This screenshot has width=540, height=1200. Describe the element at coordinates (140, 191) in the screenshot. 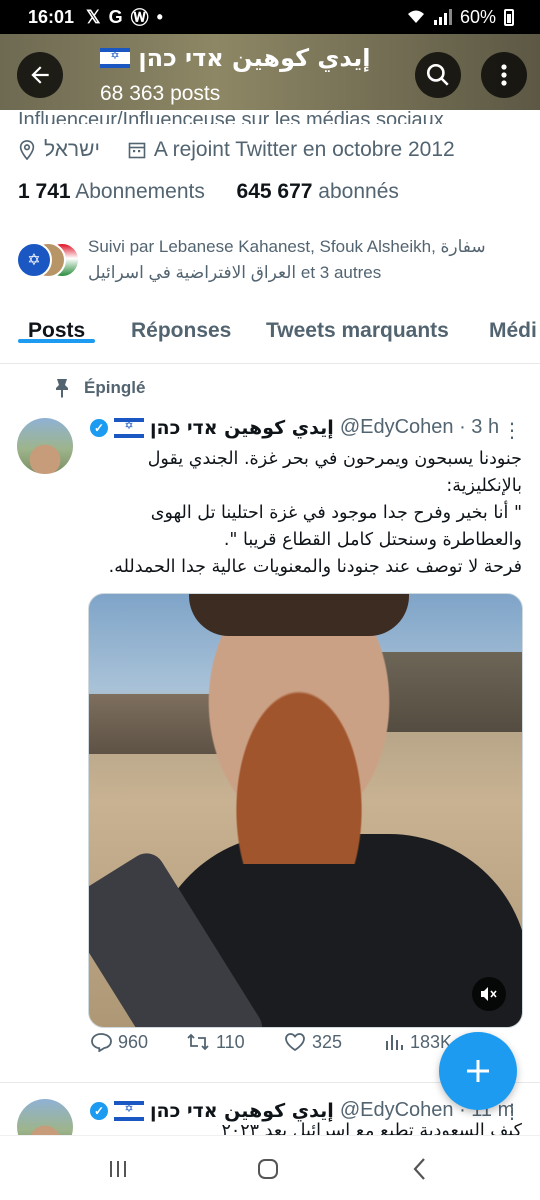

I see `following-label: Abonnements` at that location.